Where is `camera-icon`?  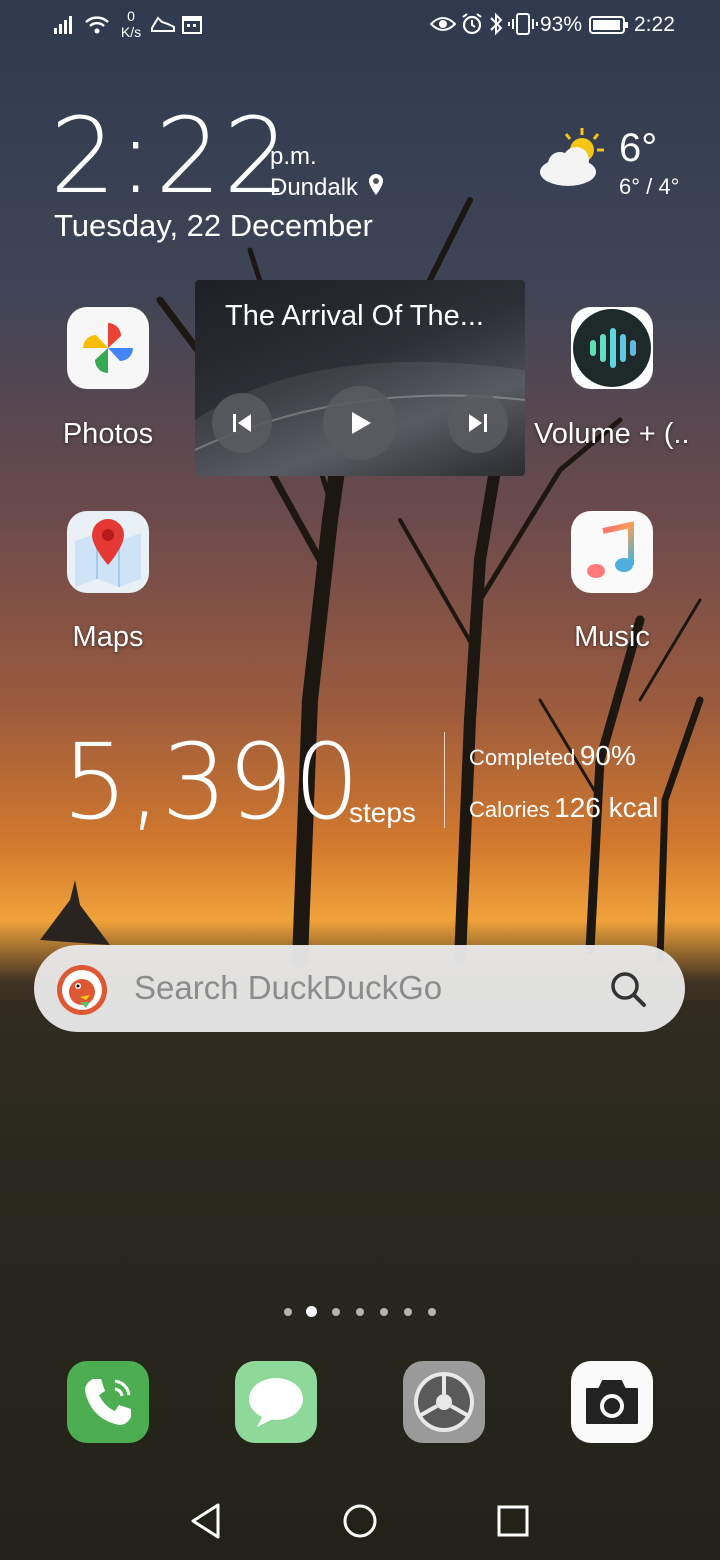
camera-icon is located at coordinates (612, 1402).